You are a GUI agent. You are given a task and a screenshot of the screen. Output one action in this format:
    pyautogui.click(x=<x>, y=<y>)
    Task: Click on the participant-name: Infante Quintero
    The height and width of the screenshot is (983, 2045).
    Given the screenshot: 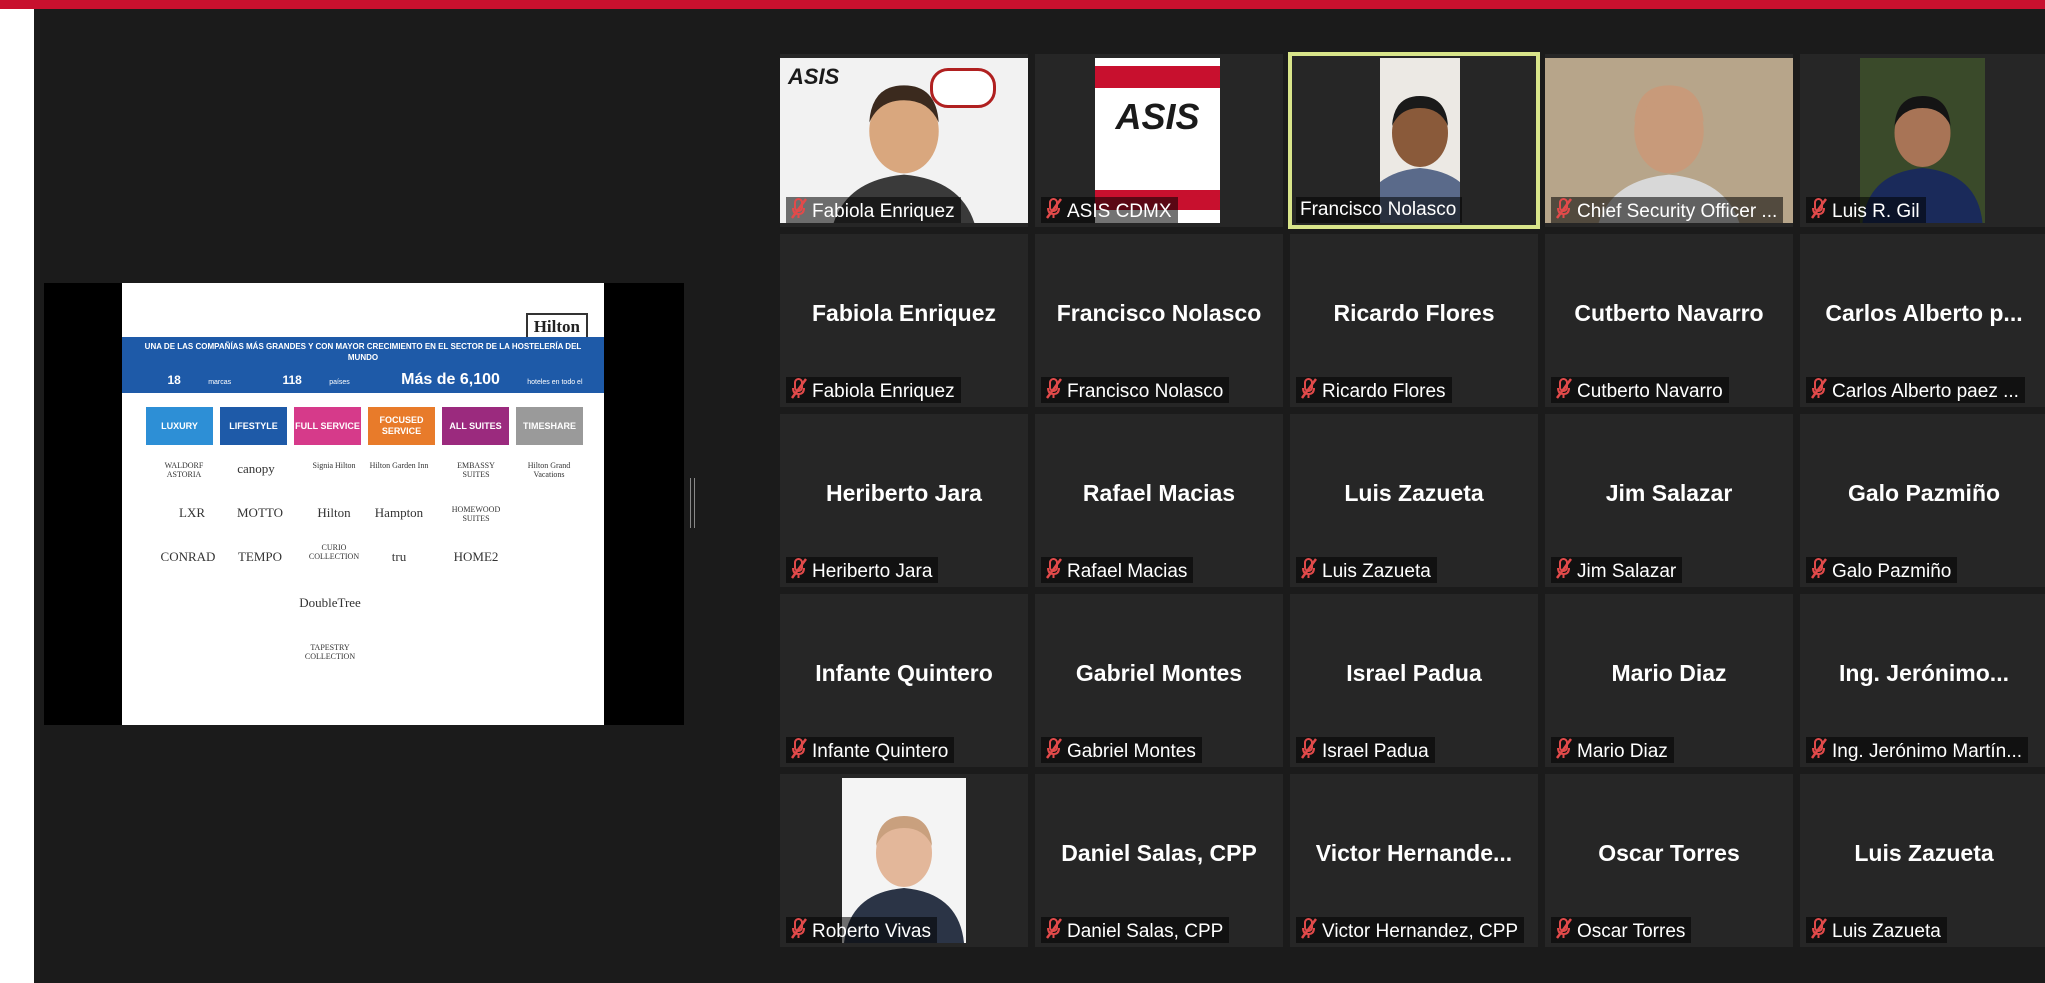 What is the action you would take?
    pyautogui.click(x=880, y=752)
    